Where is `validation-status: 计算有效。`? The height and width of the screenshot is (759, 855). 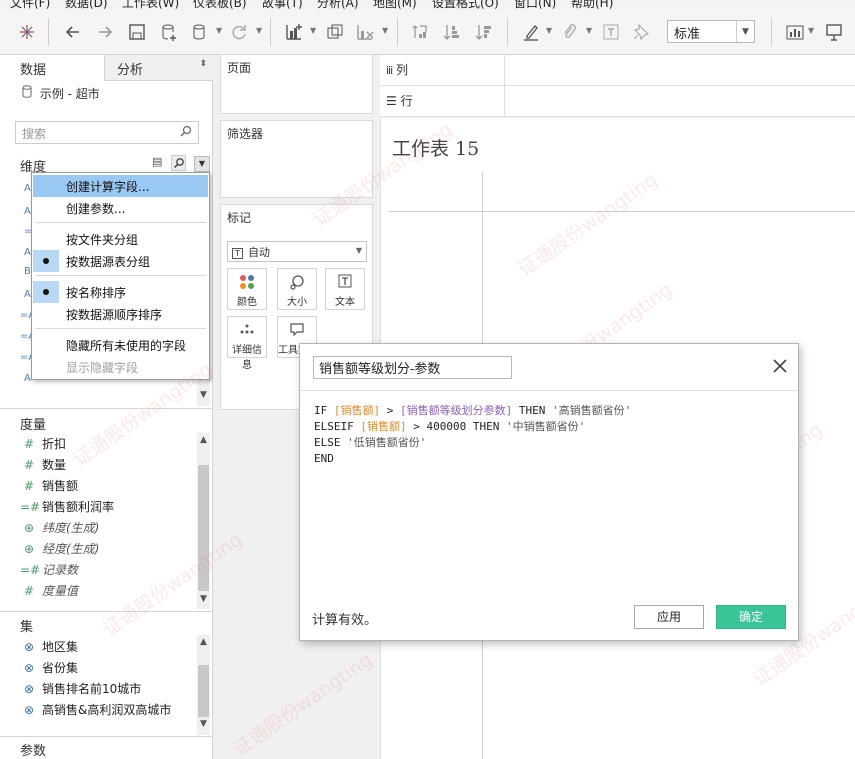
validation-status: 计算有效。 is located at coordinates (345, 620).